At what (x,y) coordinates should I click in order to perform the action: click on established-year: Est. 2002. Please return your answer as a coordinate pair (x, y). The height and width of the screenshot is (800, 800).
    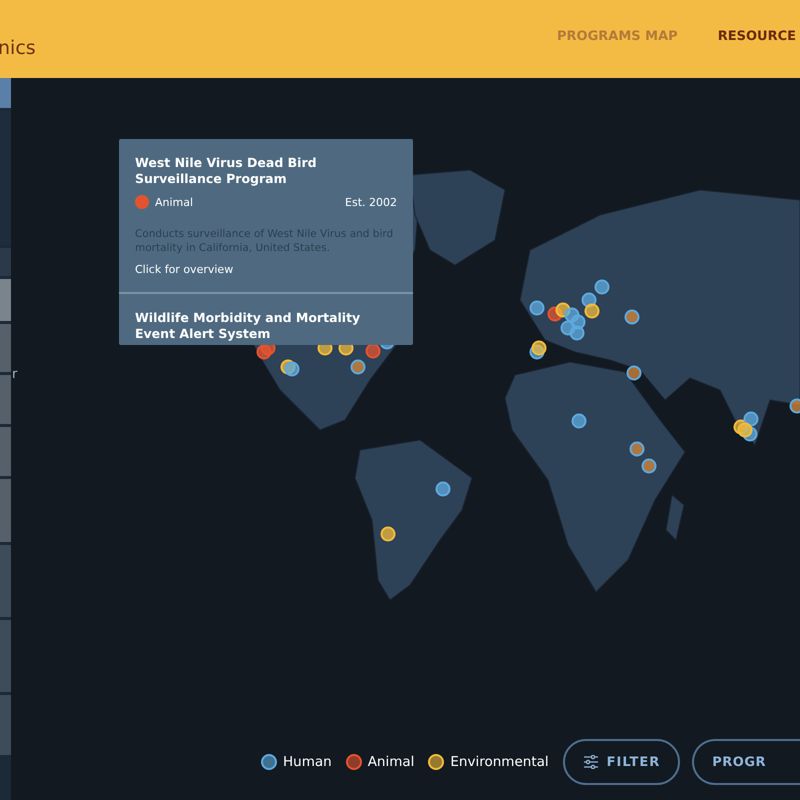
    Looking at the image, I should click on (371, 202).